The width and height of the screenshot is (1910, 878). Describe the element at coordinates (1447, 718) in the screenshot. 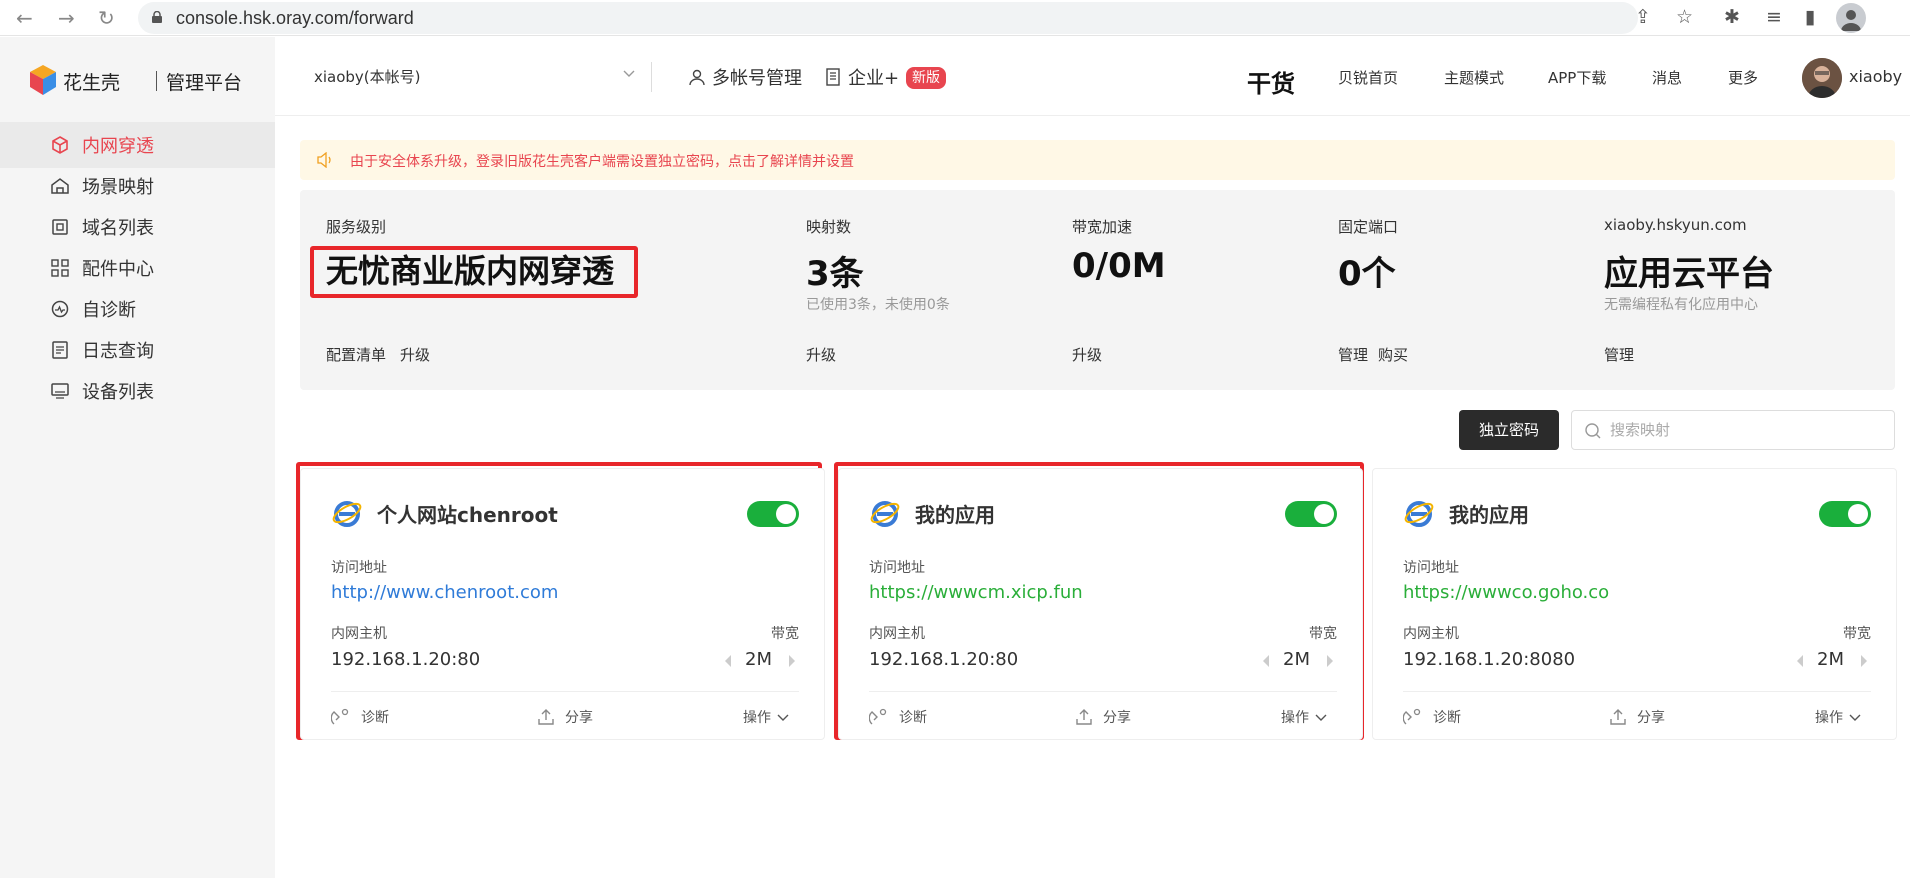

I see `diagnose-label: 诊断` at that location.